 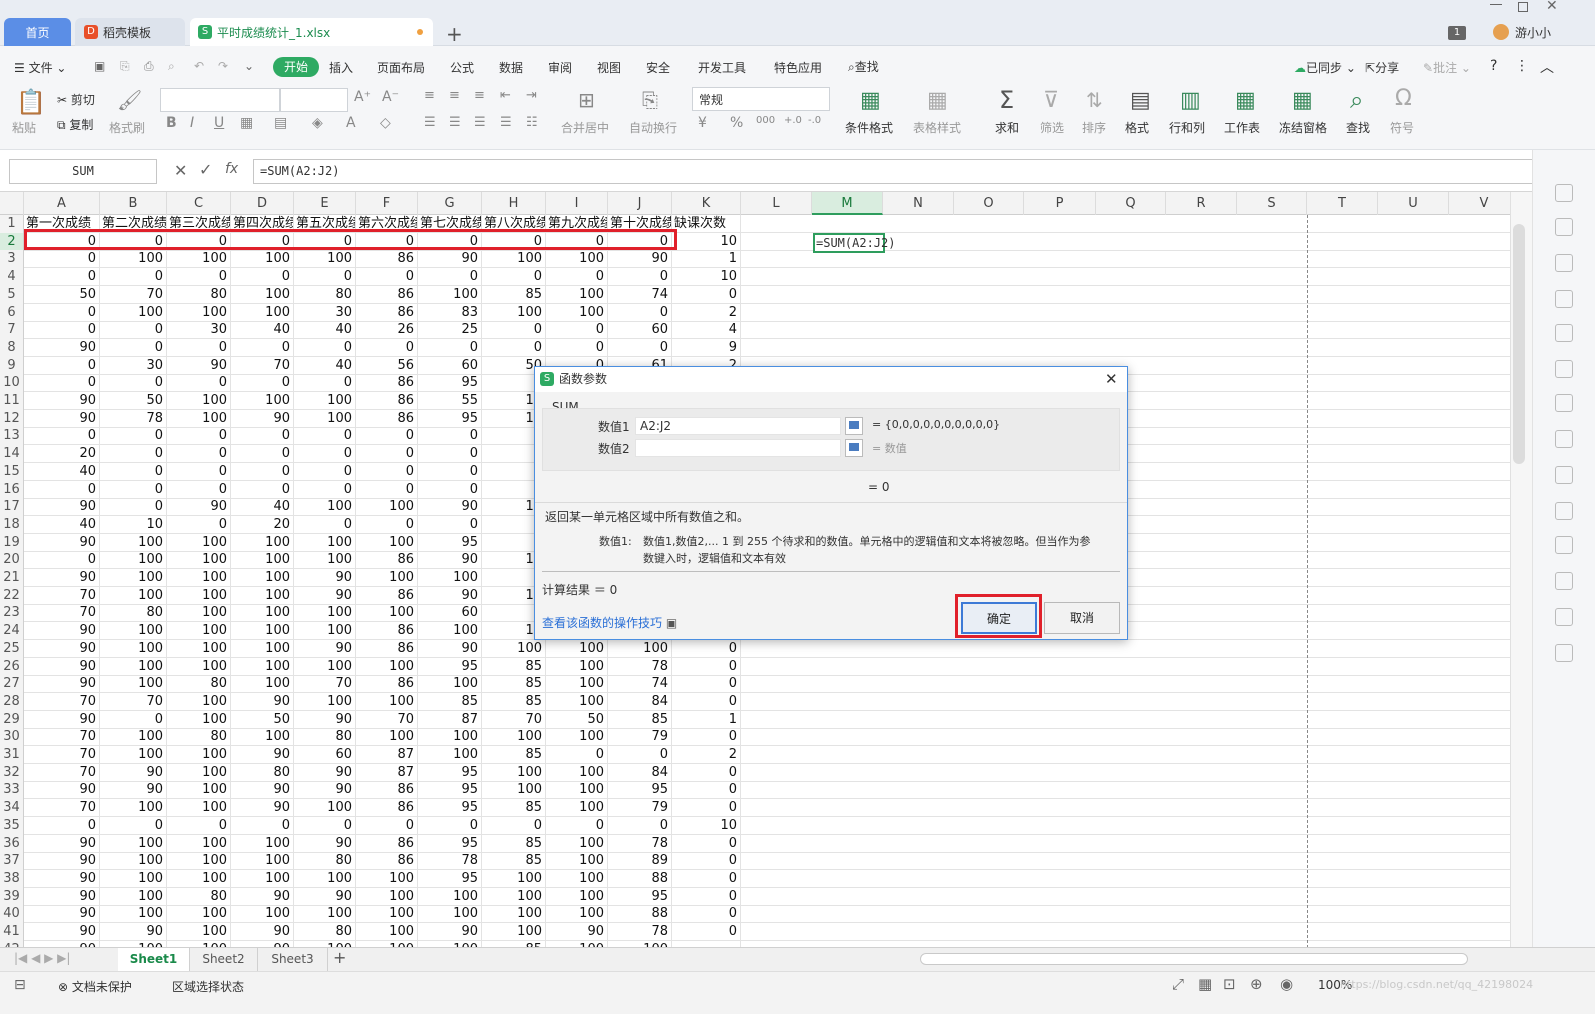 What do you see at coordinates (12, 613) in the screenshot?
I see `row-header: 23` at bounding box center [12, 613].